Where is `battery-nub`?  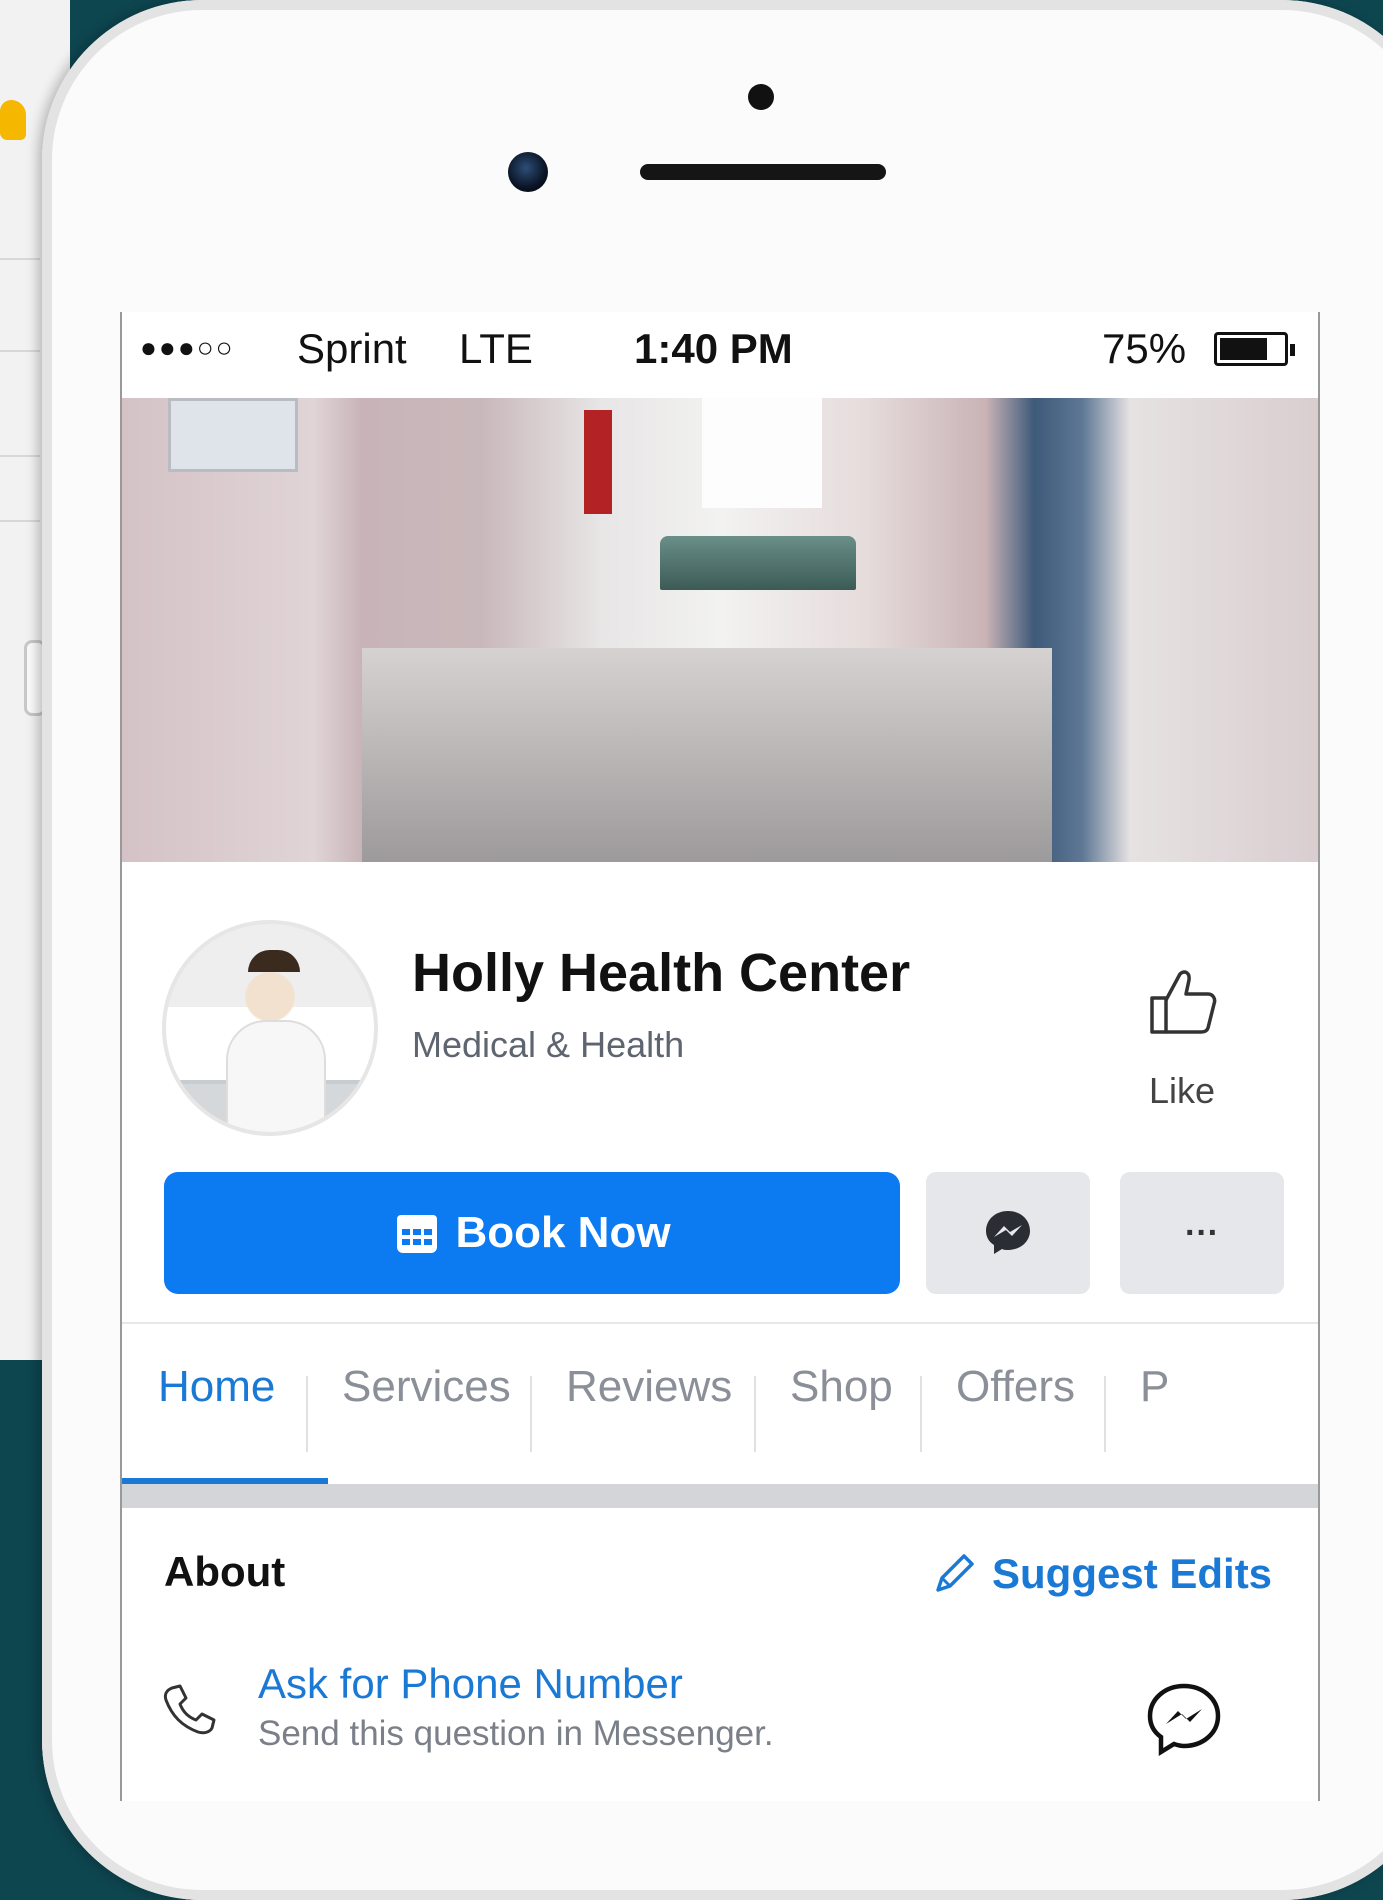
battery-nub is located at coordinates (1292, 350).